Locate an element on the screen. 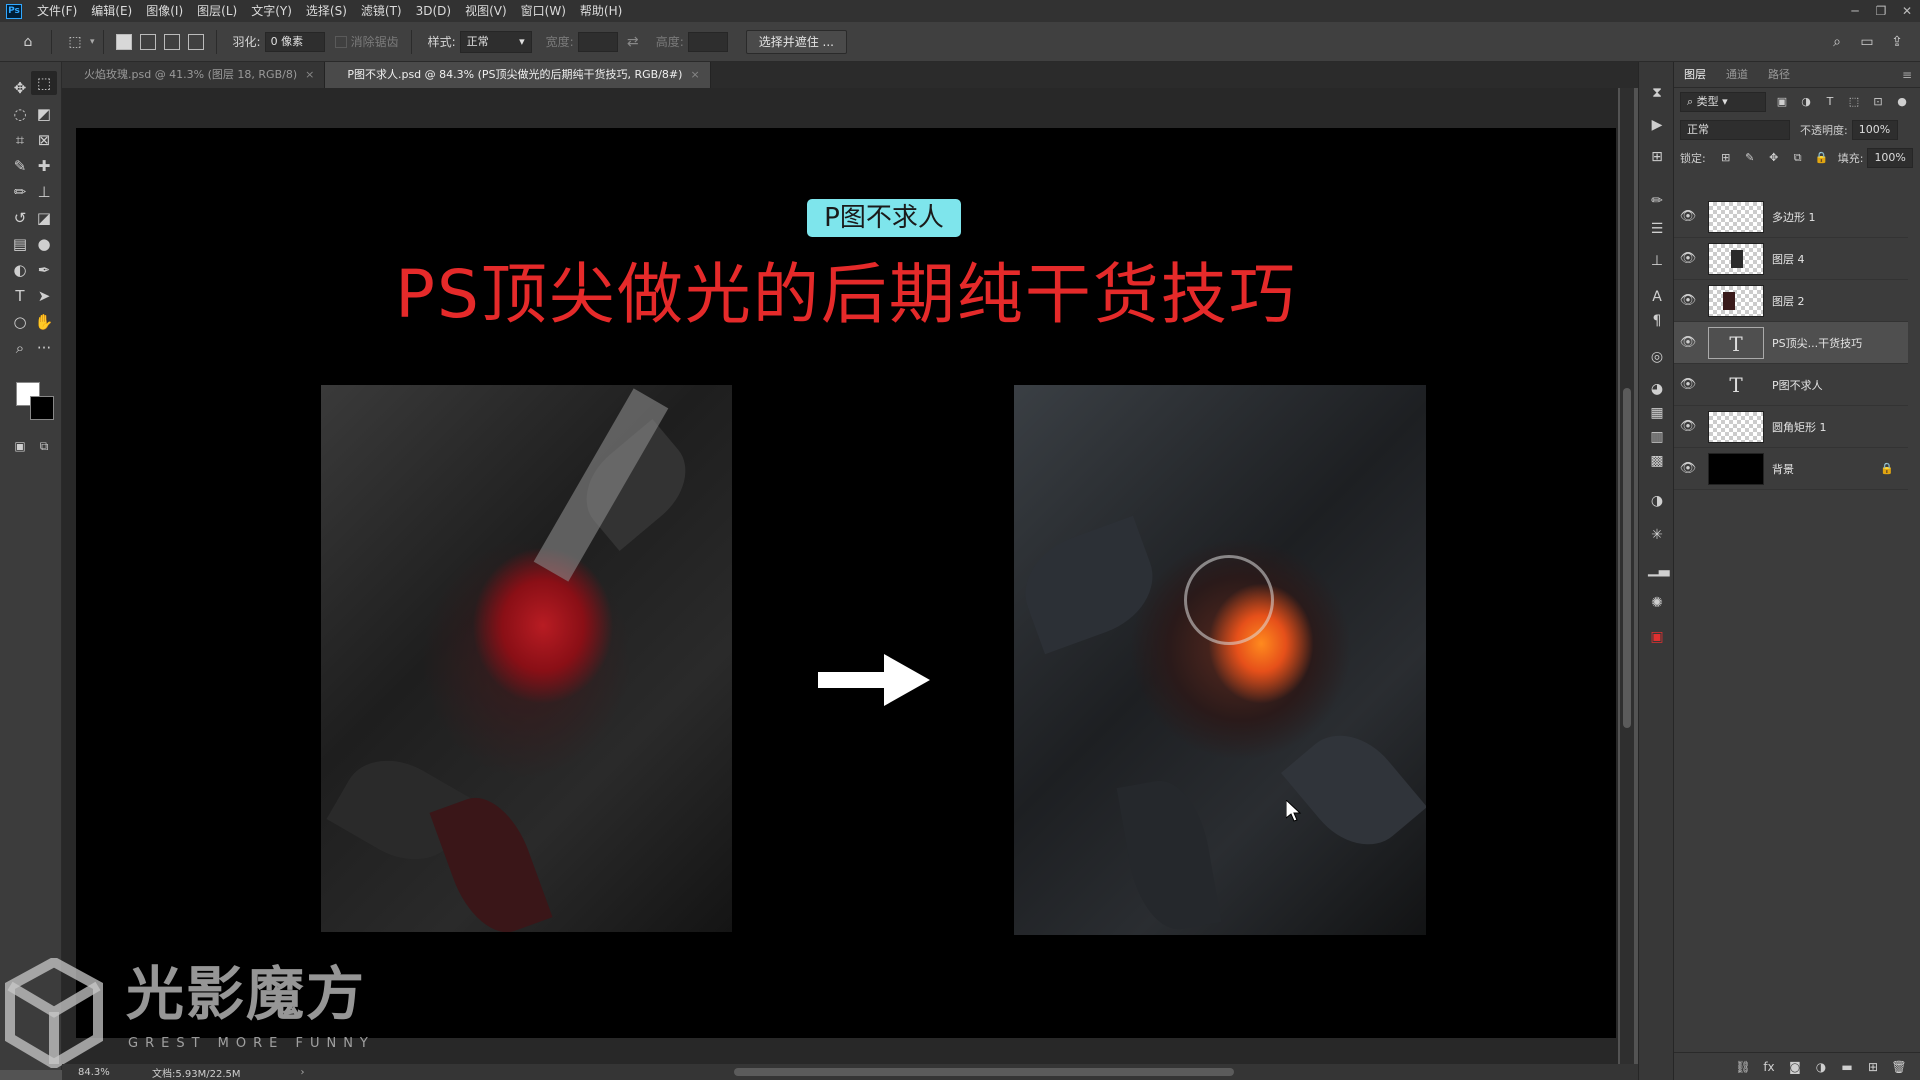 The height and width of the screenshot is (1080, 1920). plugin-icon: ▣ is located at coordinates (1657, 637).